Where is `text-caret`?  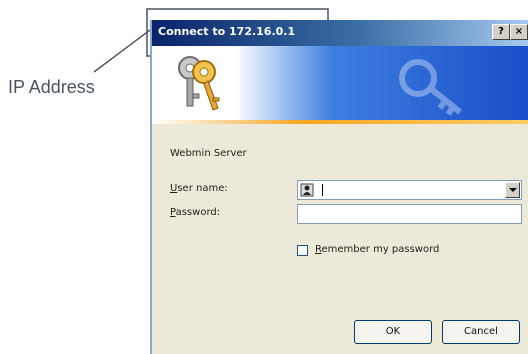
text-caret is located at coordinates (322, 190).